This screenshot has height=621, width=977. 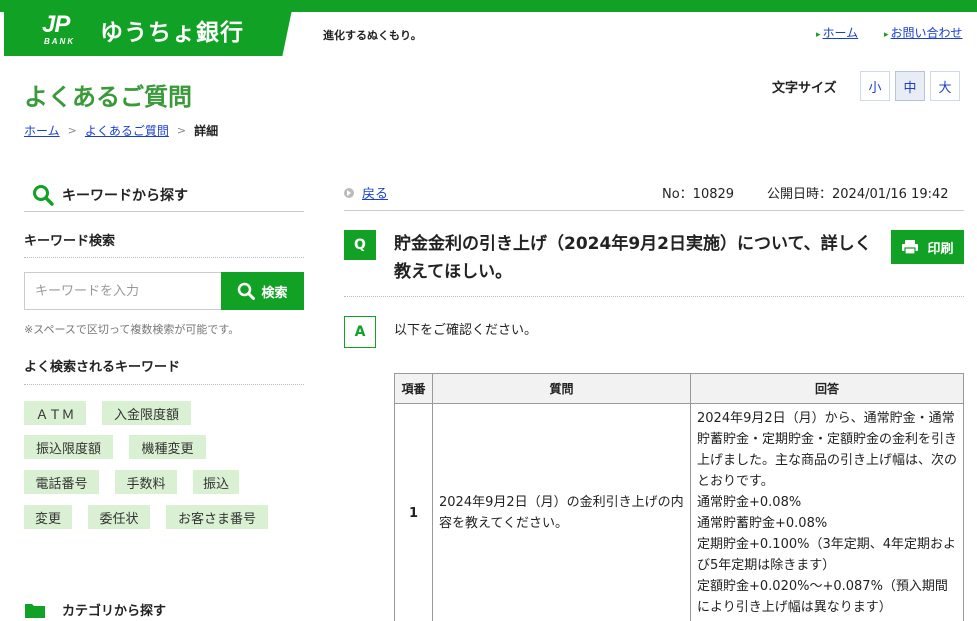 I want to click on keyword-search-heading: キーワードから探す, so click(x=164, y=195).